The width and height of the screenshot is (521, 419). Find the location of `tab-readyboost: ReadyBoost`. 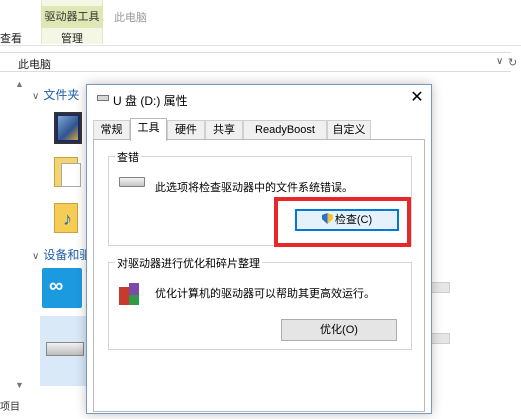

tab-readyboost: ReadyBoost is located at coordinates (285, 130).